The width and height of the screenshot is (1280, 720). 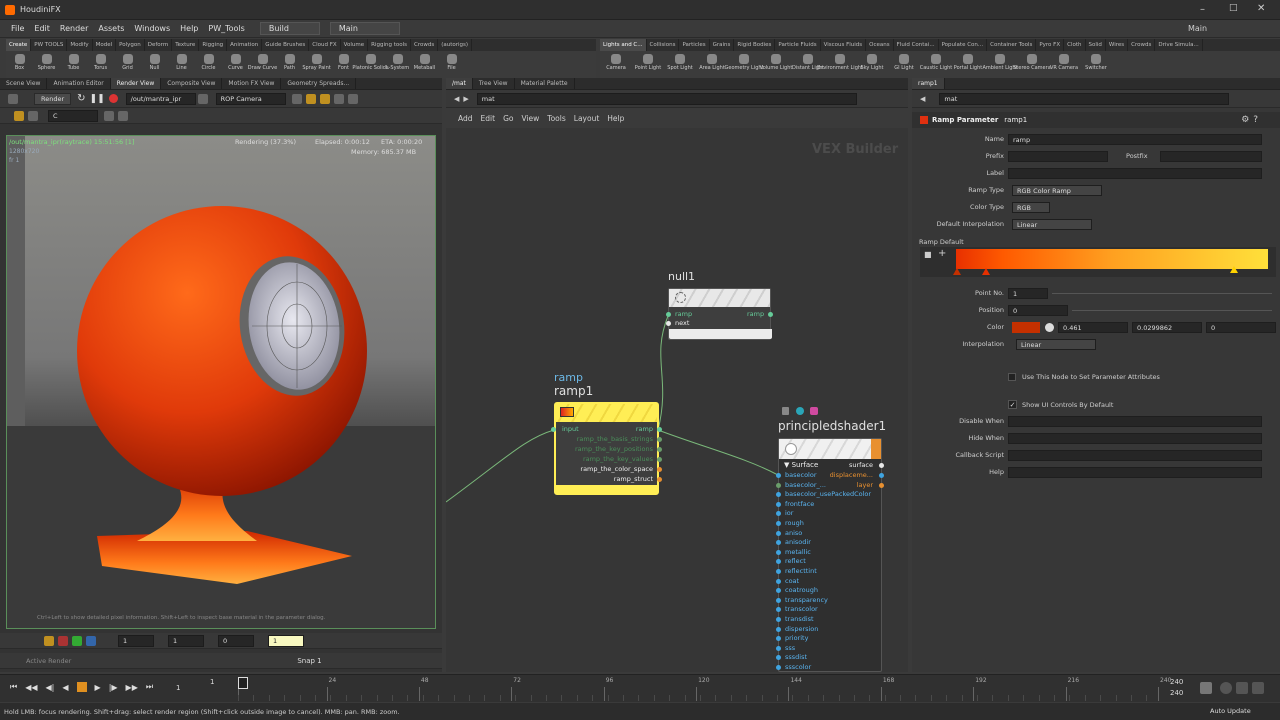 What do you see at coordinates (80, 45) in the screenshot?
I see `shelf-tab-2: Modify` at bounding box center [80, 45].